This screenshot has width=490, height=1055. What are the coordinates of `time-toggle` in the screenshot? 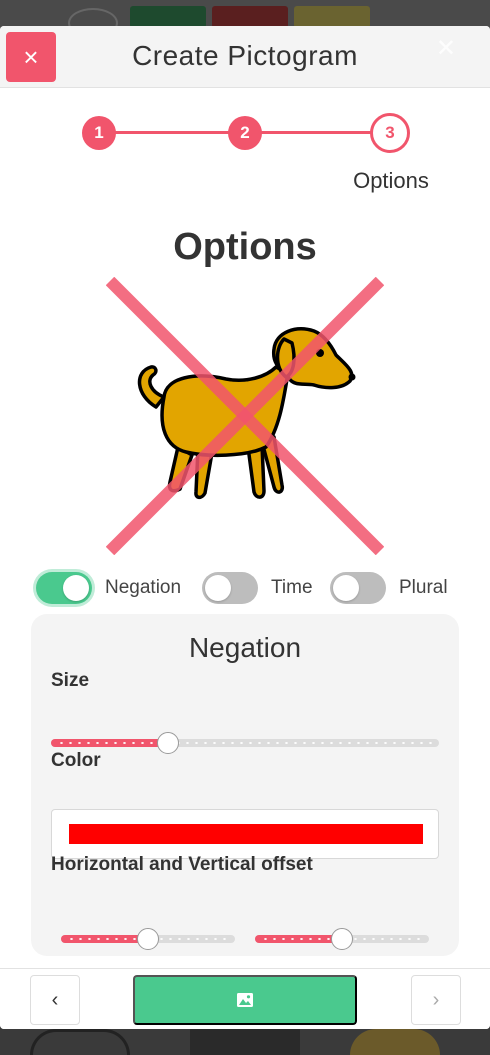 It's located at (230, 588).